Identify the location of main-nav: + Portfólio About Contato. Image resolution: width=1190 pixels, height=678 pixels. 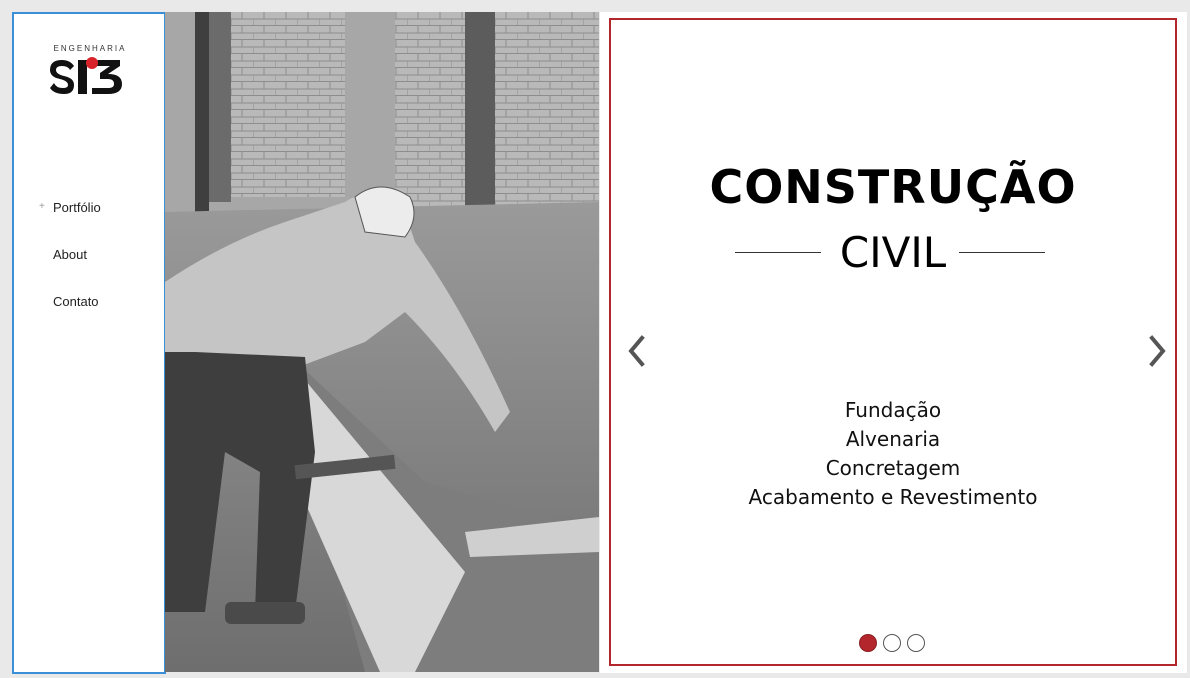
(89, 270).